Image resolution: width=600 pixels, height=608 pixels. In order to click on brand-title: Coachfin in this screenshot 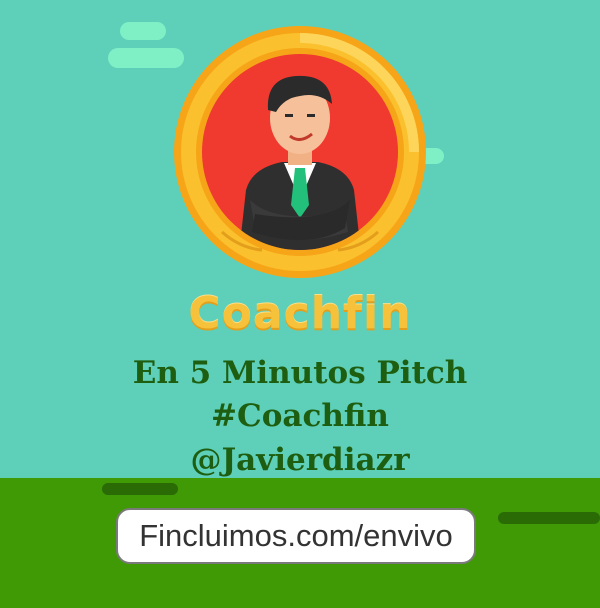, I will do `click(300, 313)`.